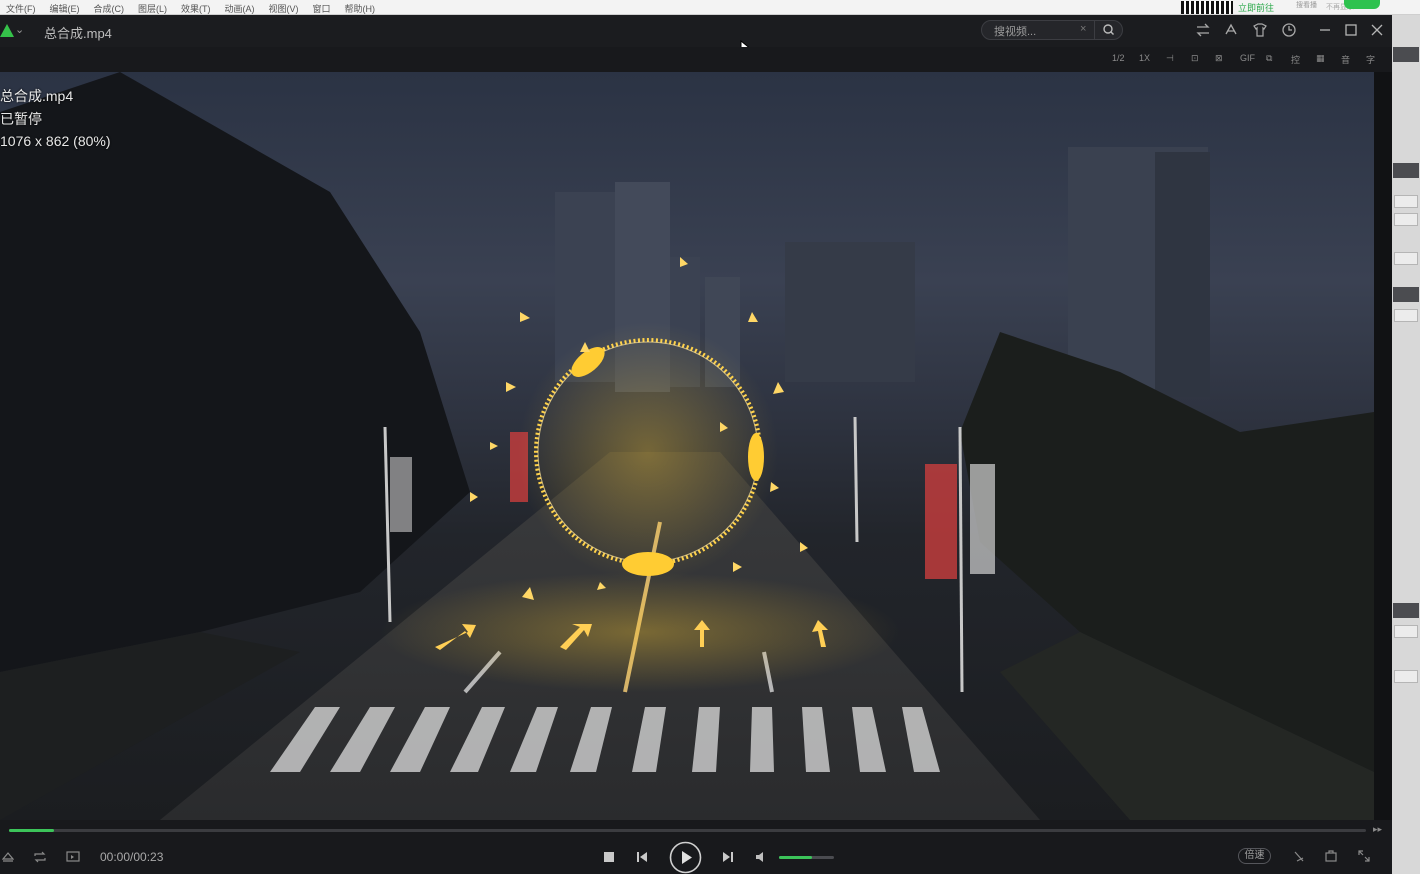  Describe the element at coordinates (109, 8) in the screenshot. I see `menu-composition: 合成(C)` at that location.